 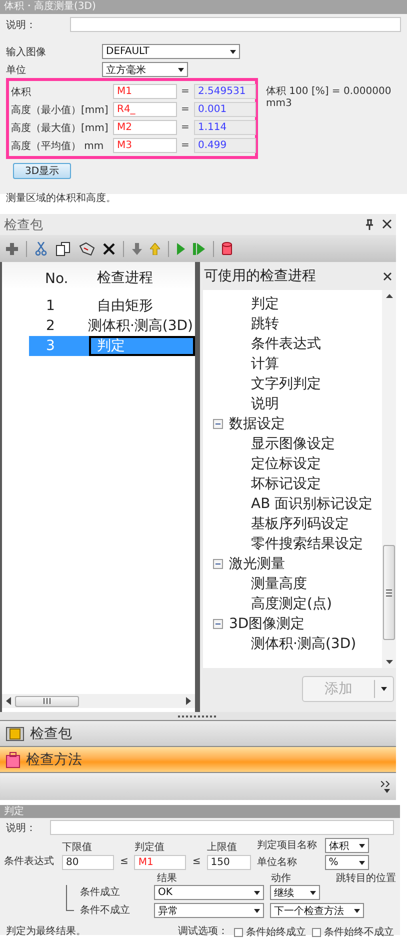 What do you see at coordinates (209, 892) in the screenshot?
I see `result-dropdown: OK` at bounding box center [209, 892].